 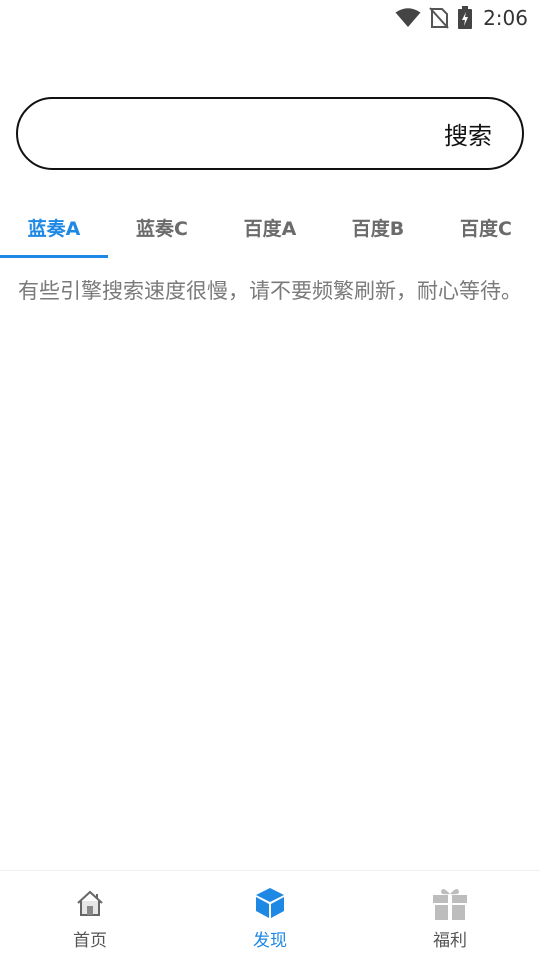 What do you see at coordinates (486, 227) in the screenshot?
I see `tab-baidu-c: 百度C` at bounding box center [486, 227].